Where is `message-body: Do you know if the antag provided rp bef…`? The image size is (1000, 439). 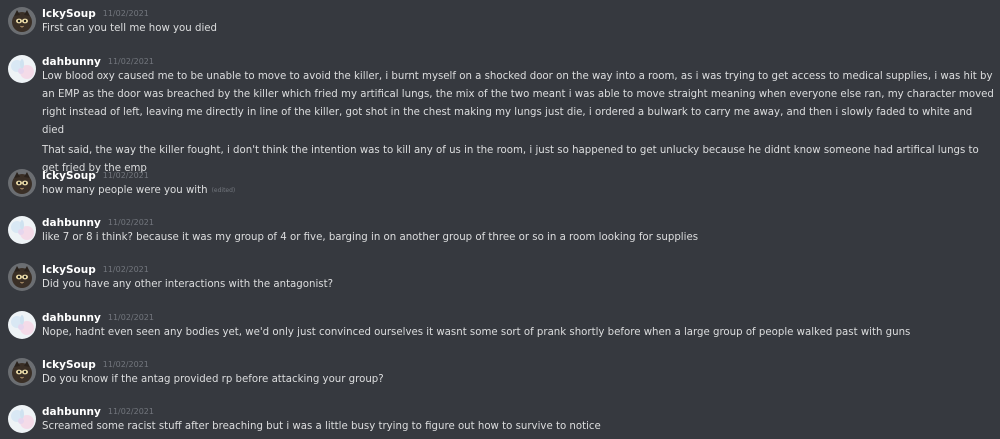
message-body: Do you know if the antag provided rp bef… is located at coordinates (518, 380).